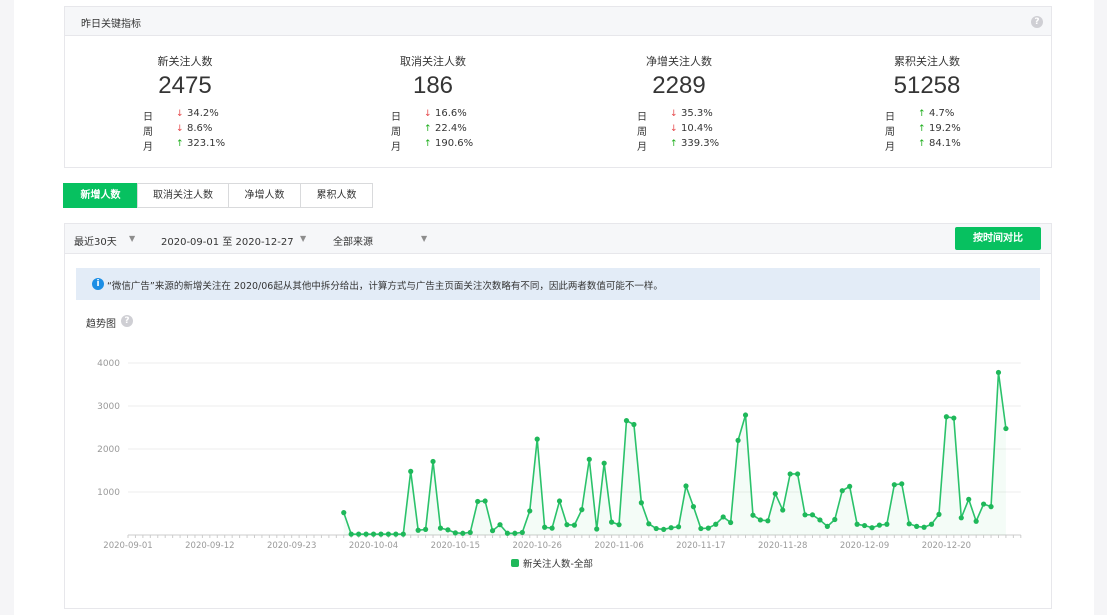 The height and width of the screenshot is (615, 1107). Describe the element at coordinates (927, 61) in the screenshot. I see `metric-label: 累积关注人数` at that location.